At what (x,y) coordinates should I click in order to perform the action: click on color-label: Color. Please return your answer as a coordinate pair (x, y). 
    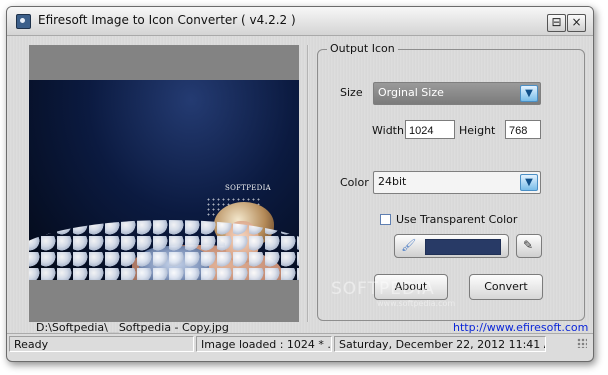
    Looking at the image, I should click on (354, 182).